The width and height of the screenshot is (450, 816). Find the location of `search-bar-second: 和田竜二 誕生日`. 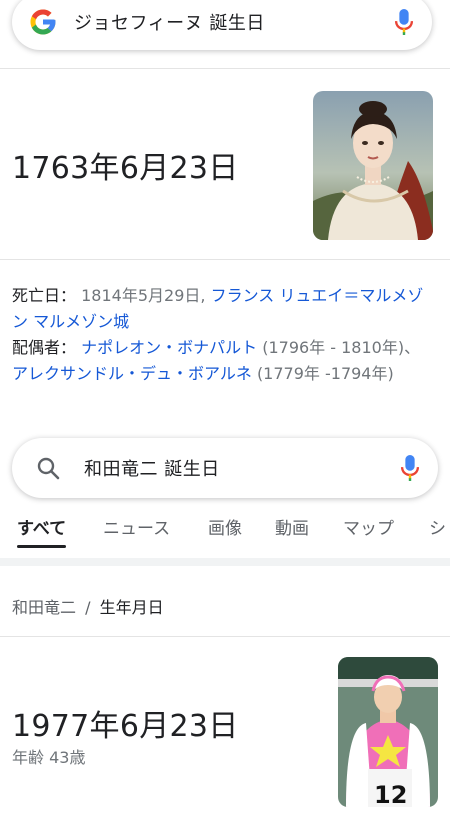

search-bar-second: 和田竜二 誕生日 is located at coordinates (225, 468).